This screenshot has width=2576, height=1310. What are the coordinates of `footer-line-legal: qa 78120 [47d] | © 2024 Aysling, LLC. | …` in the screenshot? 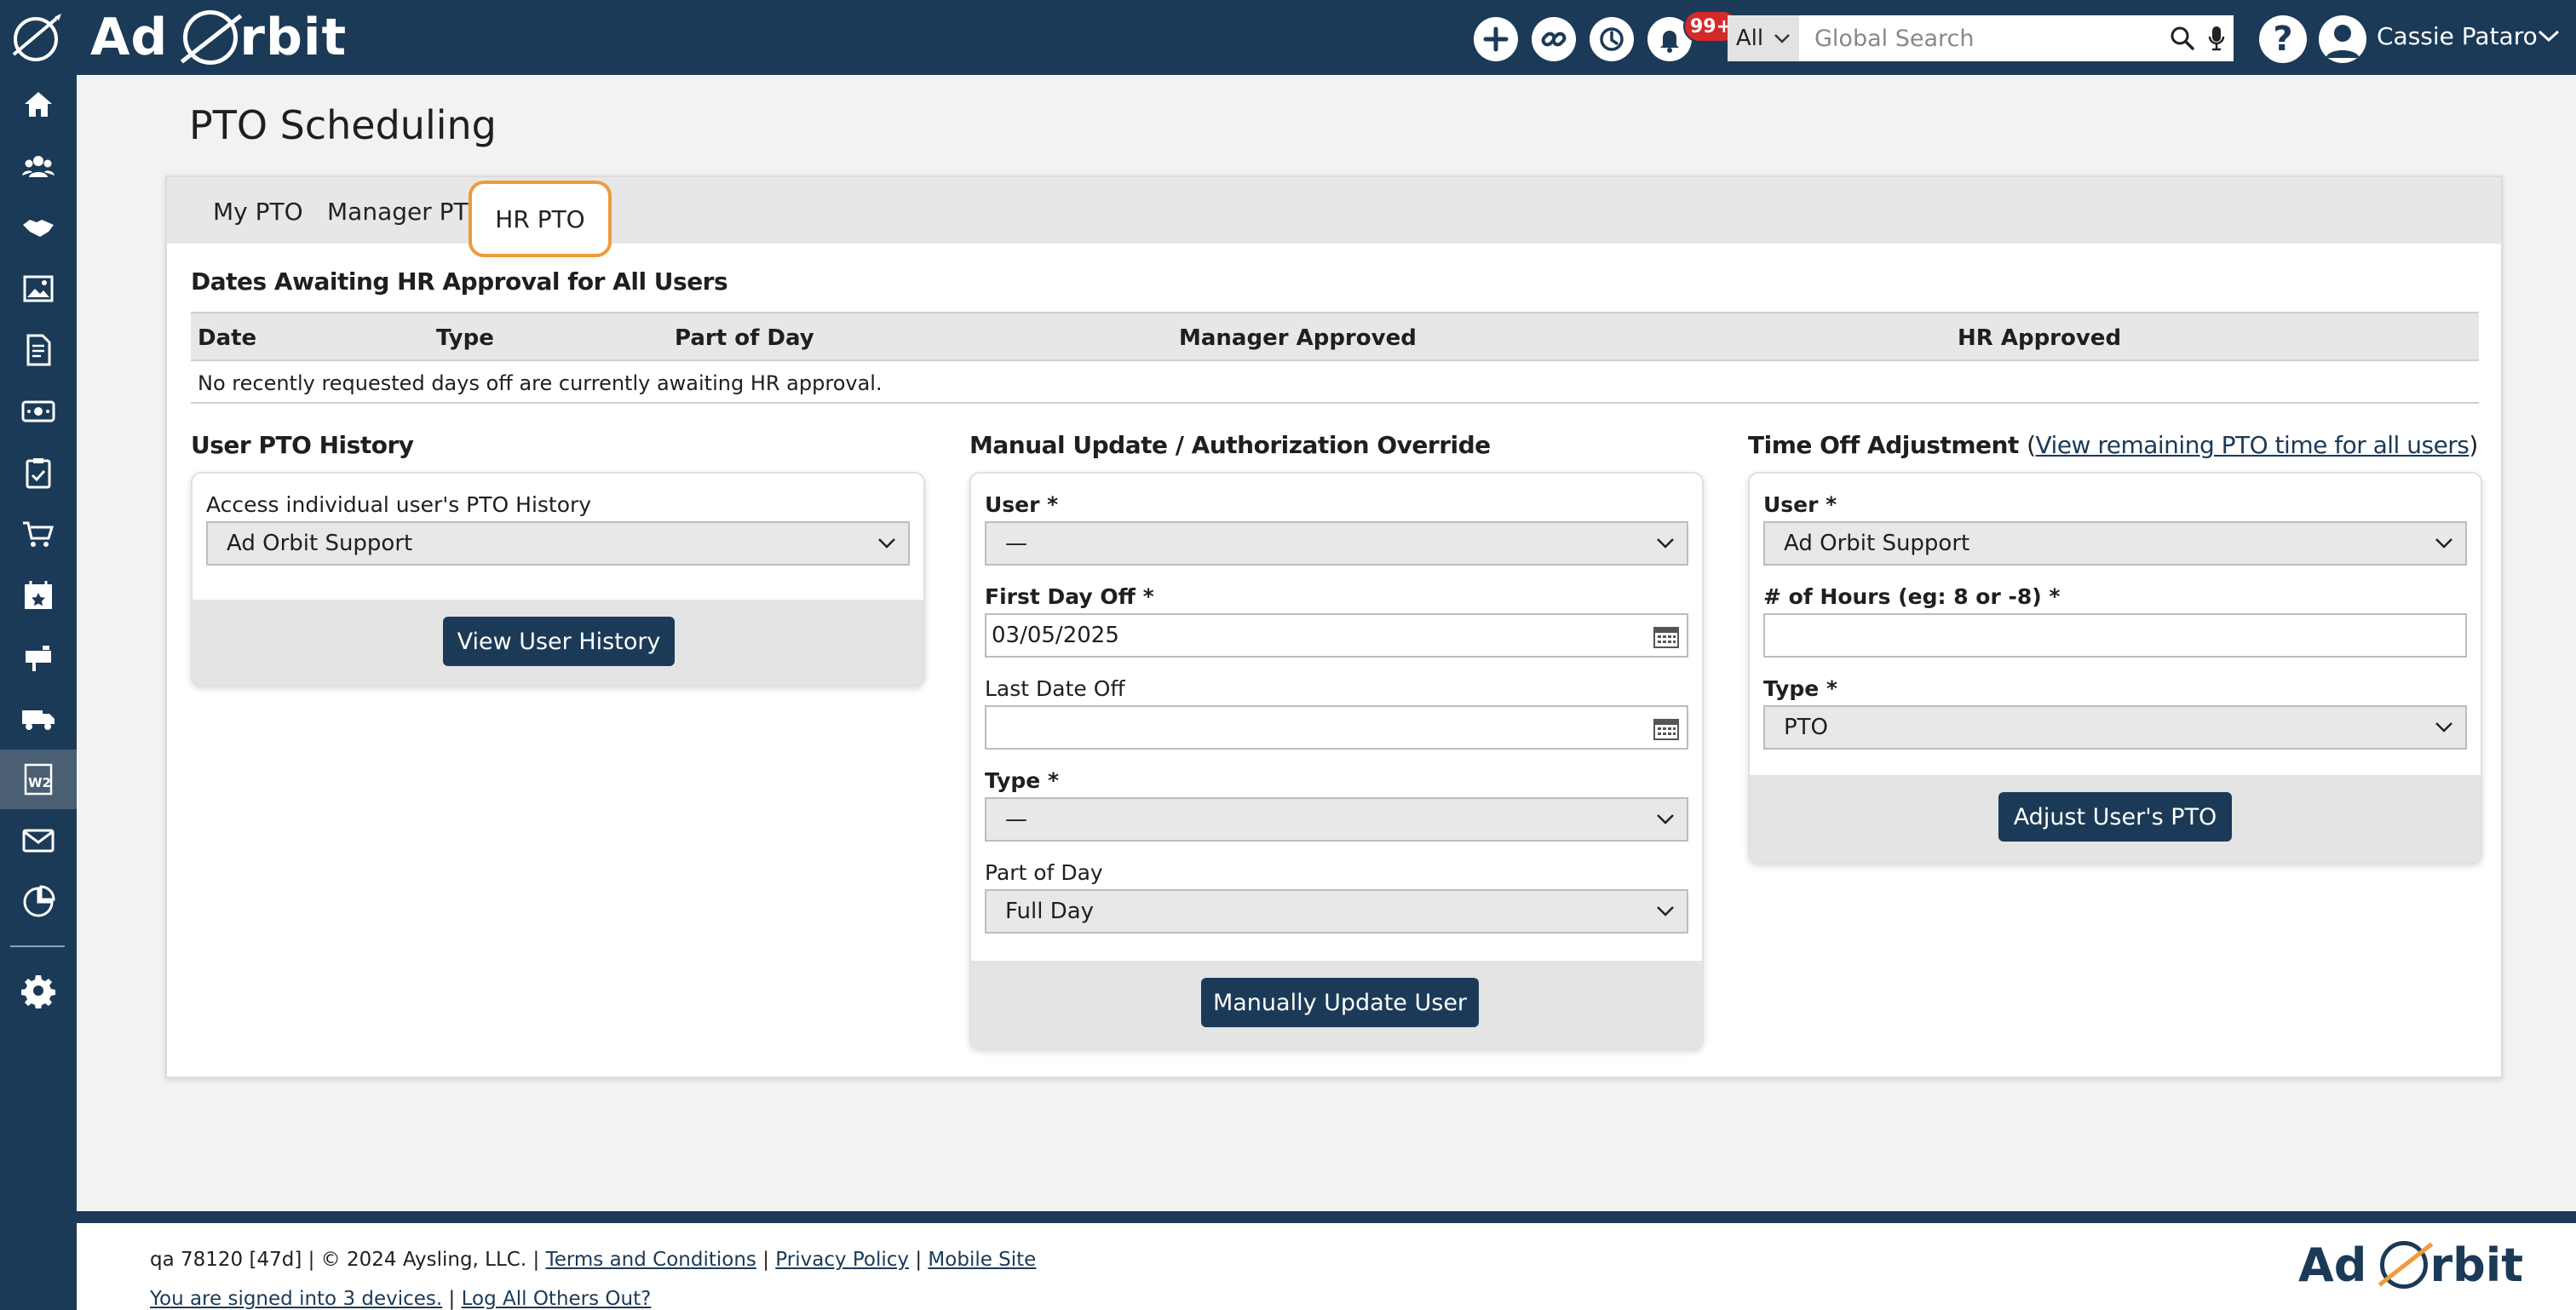 It's located at (593, 1260).